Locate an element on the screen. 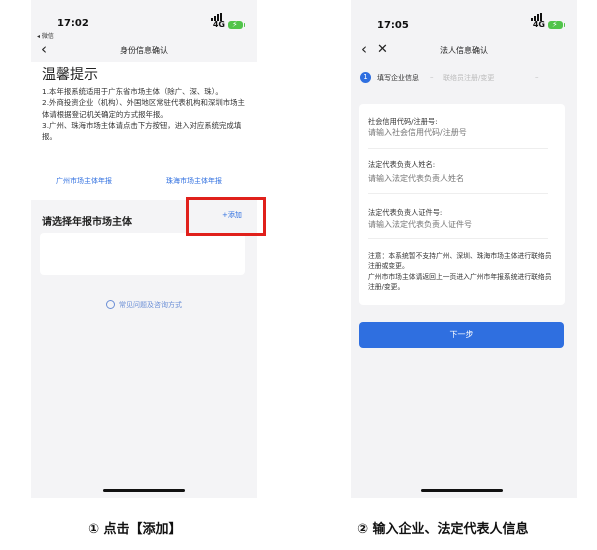  page-title: 法人信息确认 is located at coordinates (464, 50).